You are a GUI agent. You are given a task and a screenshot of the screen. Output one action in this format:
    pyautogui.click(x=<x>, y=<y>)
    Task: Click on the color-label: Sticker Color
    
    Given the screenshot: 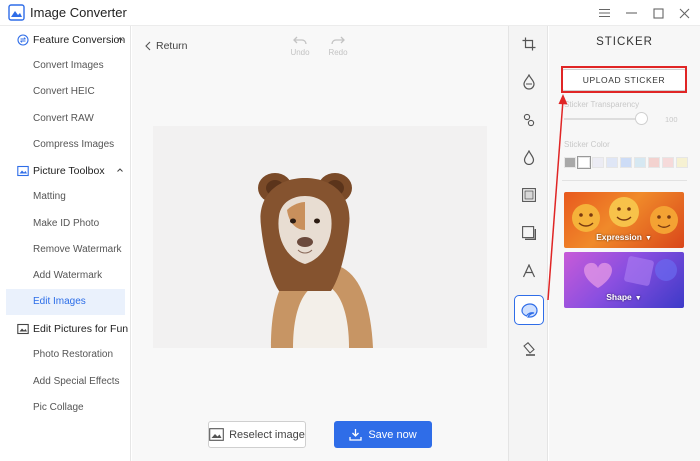 What is the action you would take?
    pyautogui.click(x=587, y=144)
    